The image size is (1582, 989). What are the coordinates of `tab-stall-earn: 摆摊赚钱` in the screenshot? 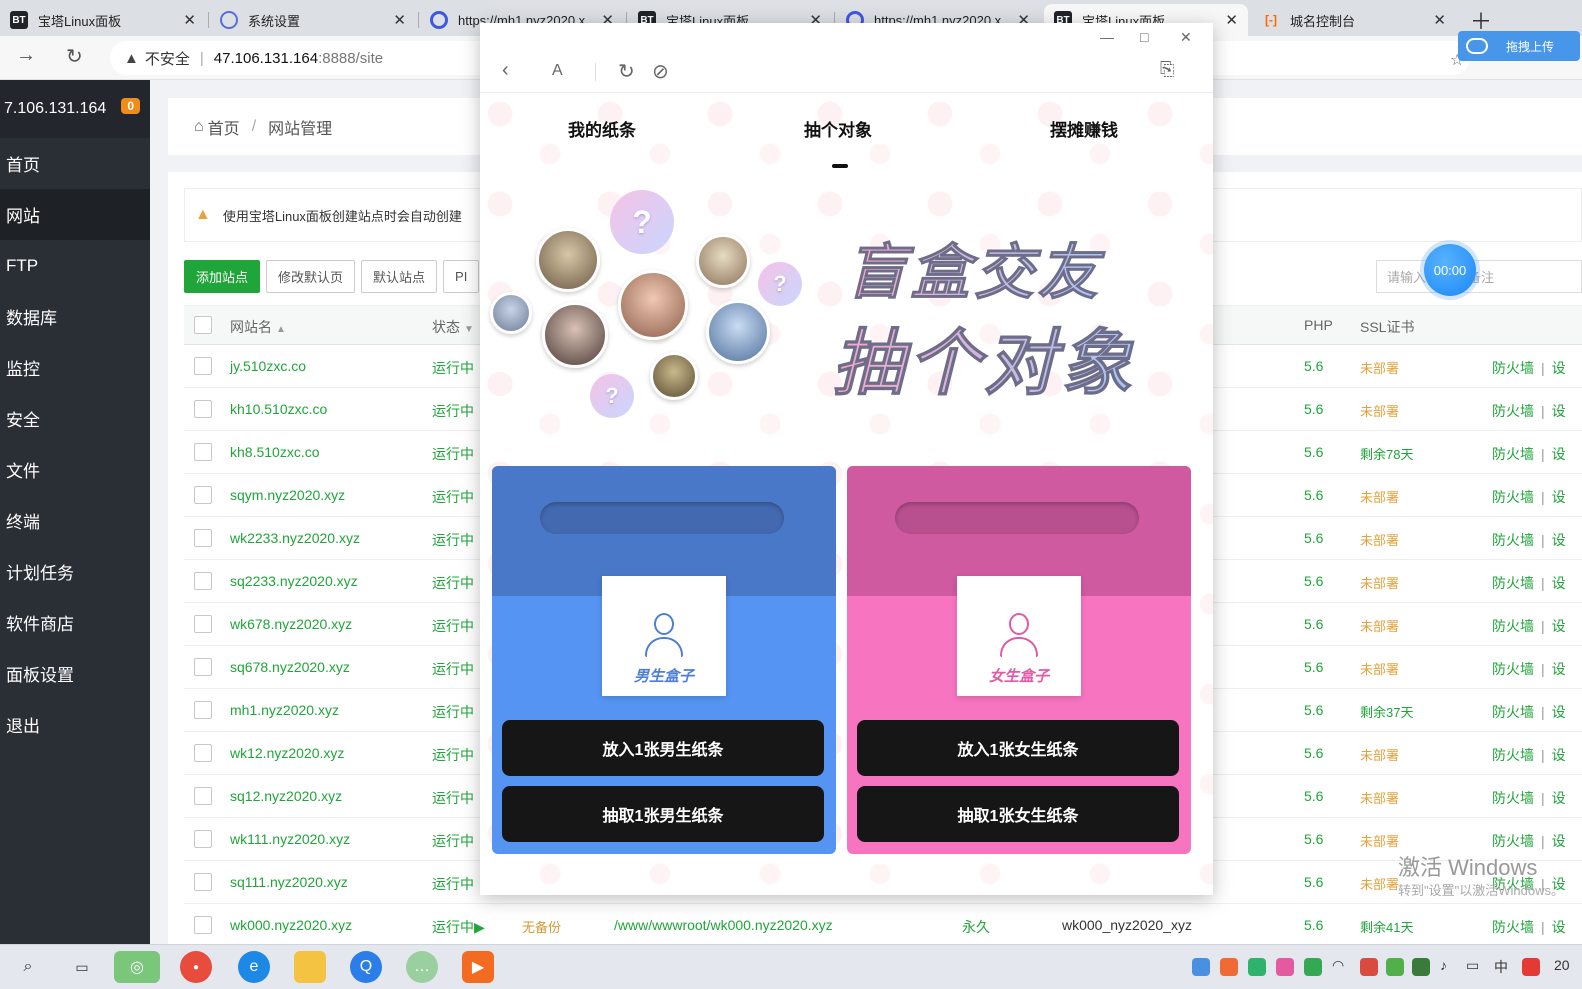 It's located at (1084, 128).